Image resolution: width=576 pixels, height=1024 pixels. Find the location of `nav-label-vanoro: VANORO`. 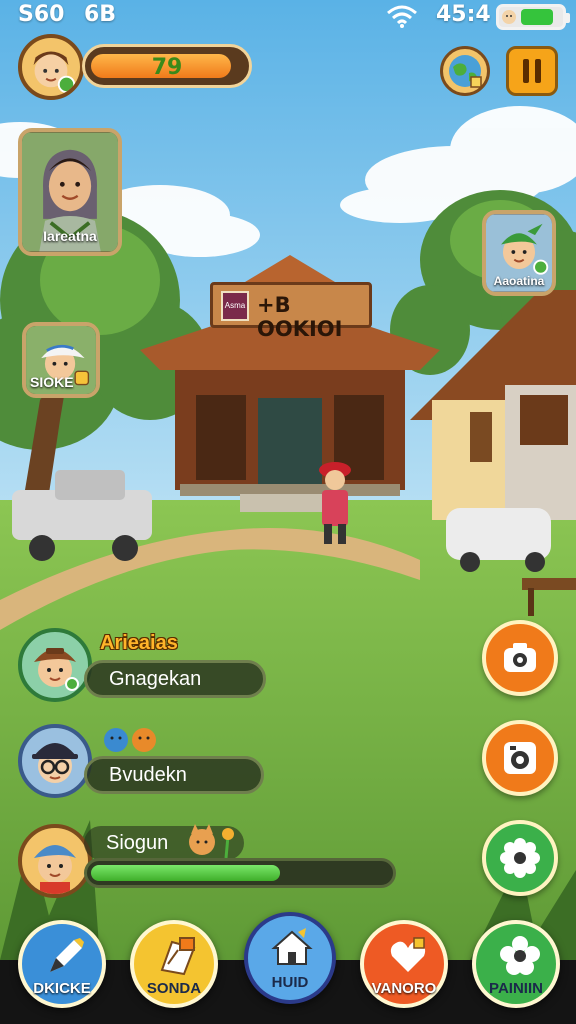

nav-label-vanoro: VANORO is located at coordinates (404, 988).